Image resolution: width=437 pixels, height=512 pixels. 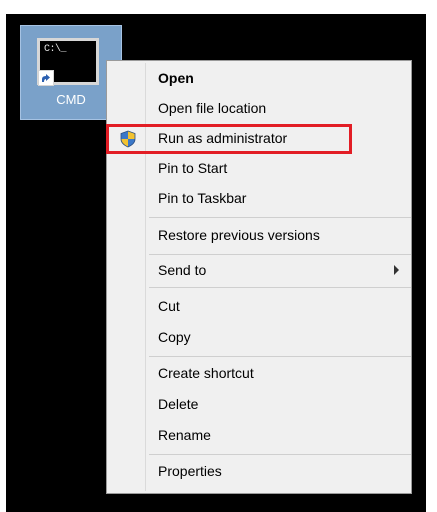 What do you see at coordinates (182, 270) in the screenshot?
I see `menu-item-label: Send to` at bounding box center [182, 270].